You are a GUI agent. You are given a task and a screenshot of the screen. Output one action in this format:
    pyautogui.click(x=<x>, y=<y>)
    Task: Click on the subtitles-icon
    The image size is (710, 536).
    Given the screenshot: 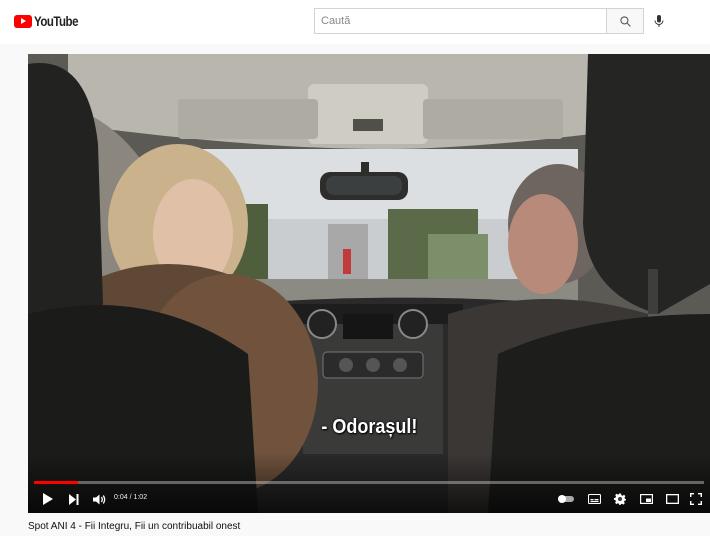 What is the action you would take?
    pyautogui.click(x=594, y=499)
    